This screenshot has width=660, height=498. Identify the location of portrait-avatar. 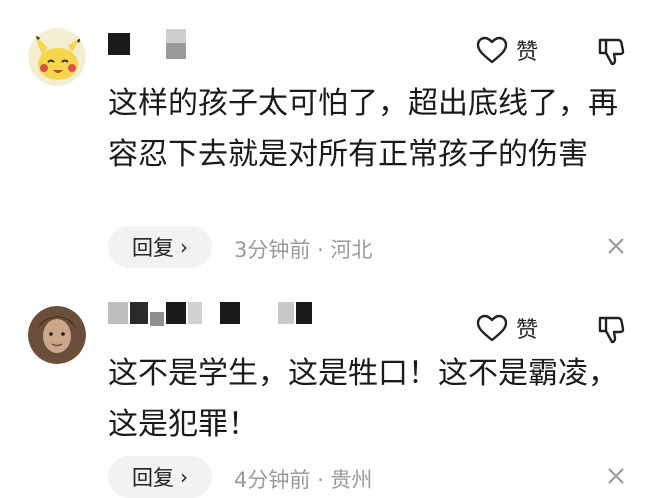
(57, 335).